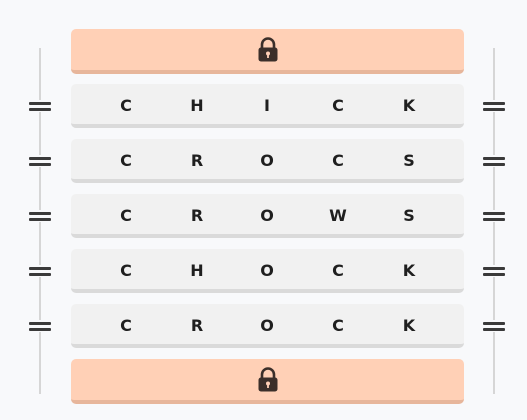 The height and width of the screenshot is (420, 527). Describe the element at coordinates (338, 215) in the screenshot. I see `letter-tile: W` at that location.